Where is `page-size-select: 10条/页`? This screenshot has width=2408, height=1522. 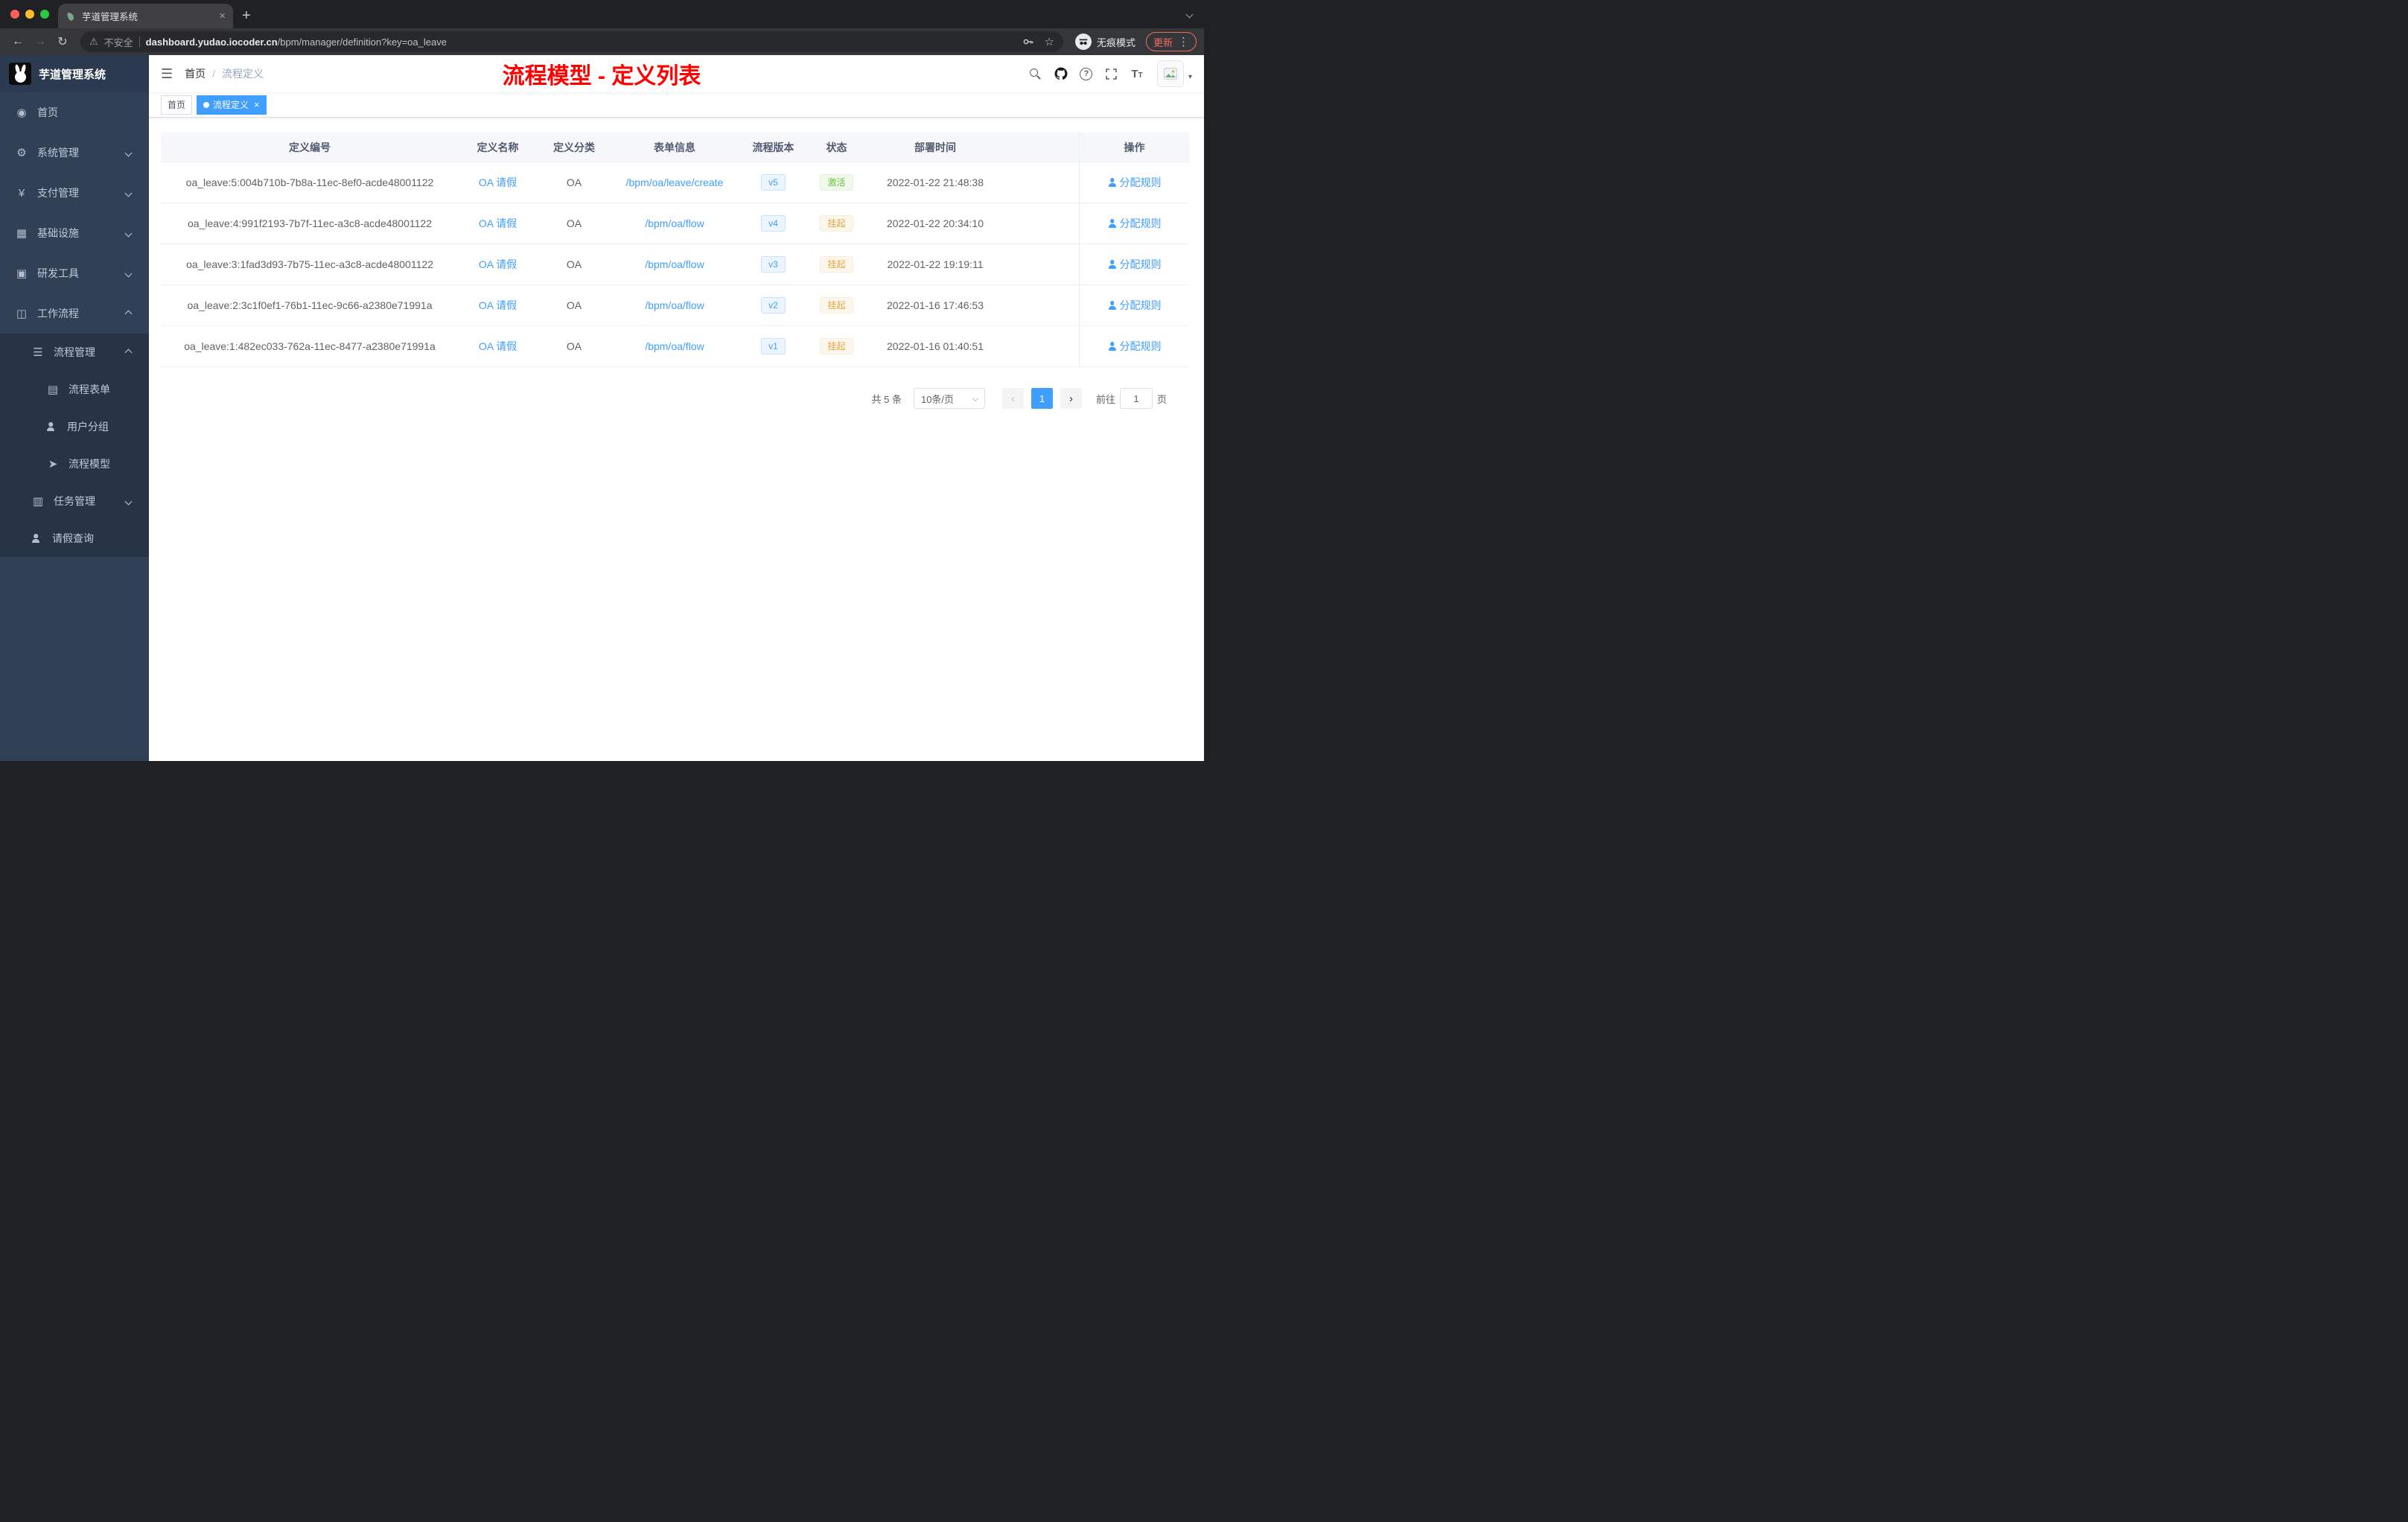
page-size-select: 10条/页 is located at coordinates (949, 398).